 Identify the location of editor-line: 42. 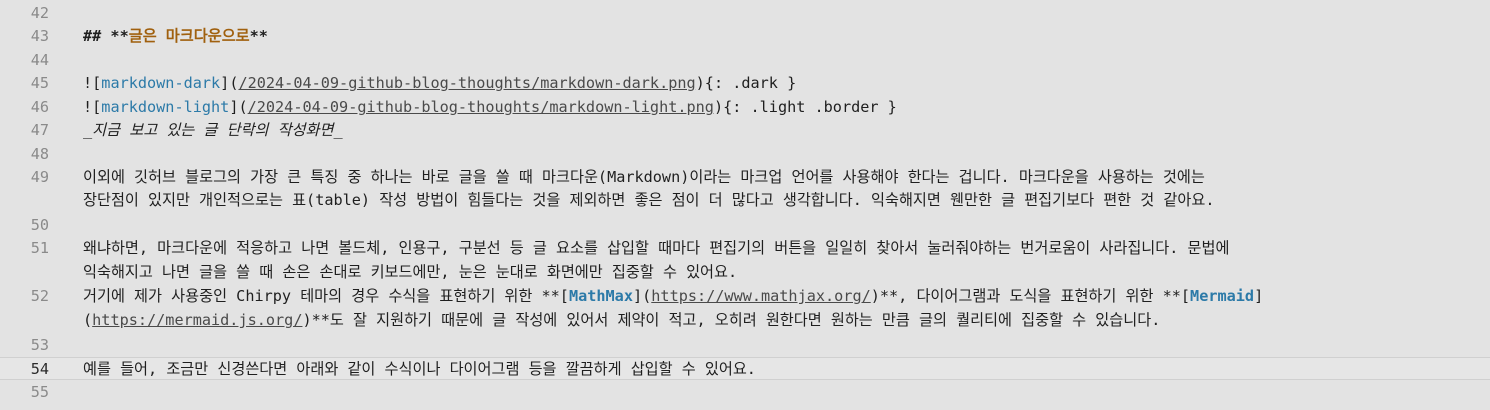
(745, 13).